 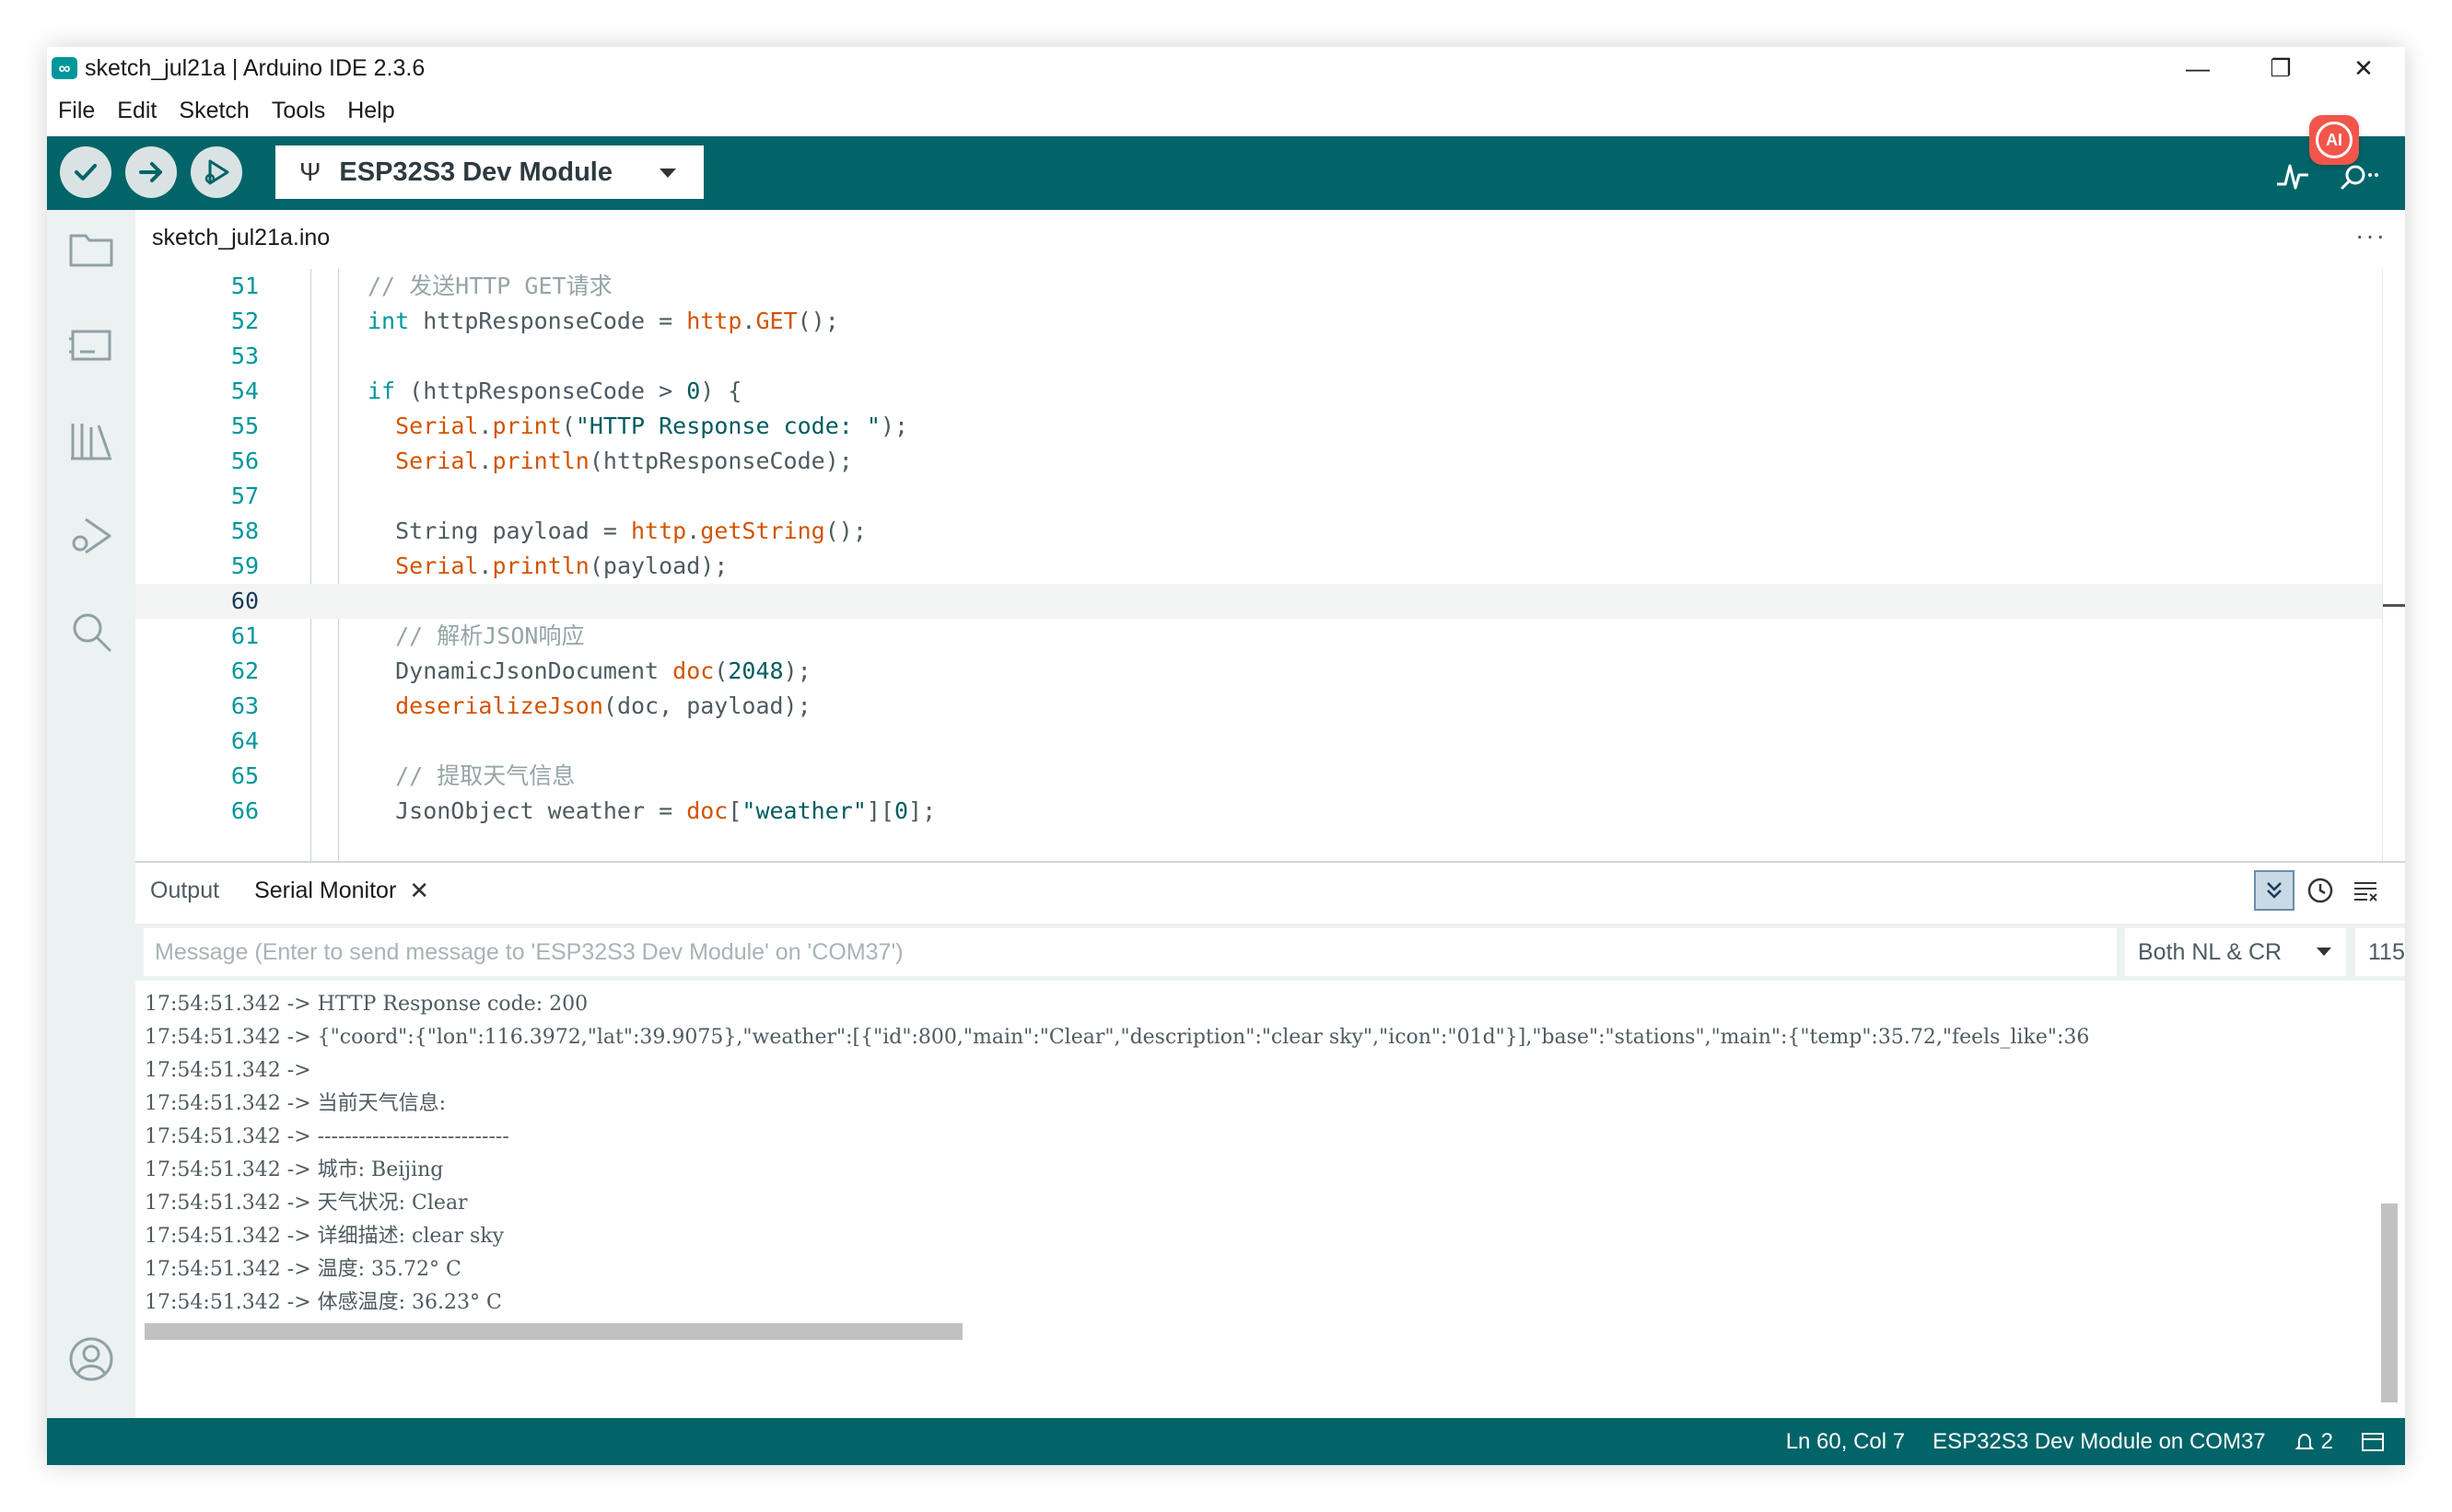 I want to click on code-token: // 发送HTTP GET请求, so click(x=491, y=286).